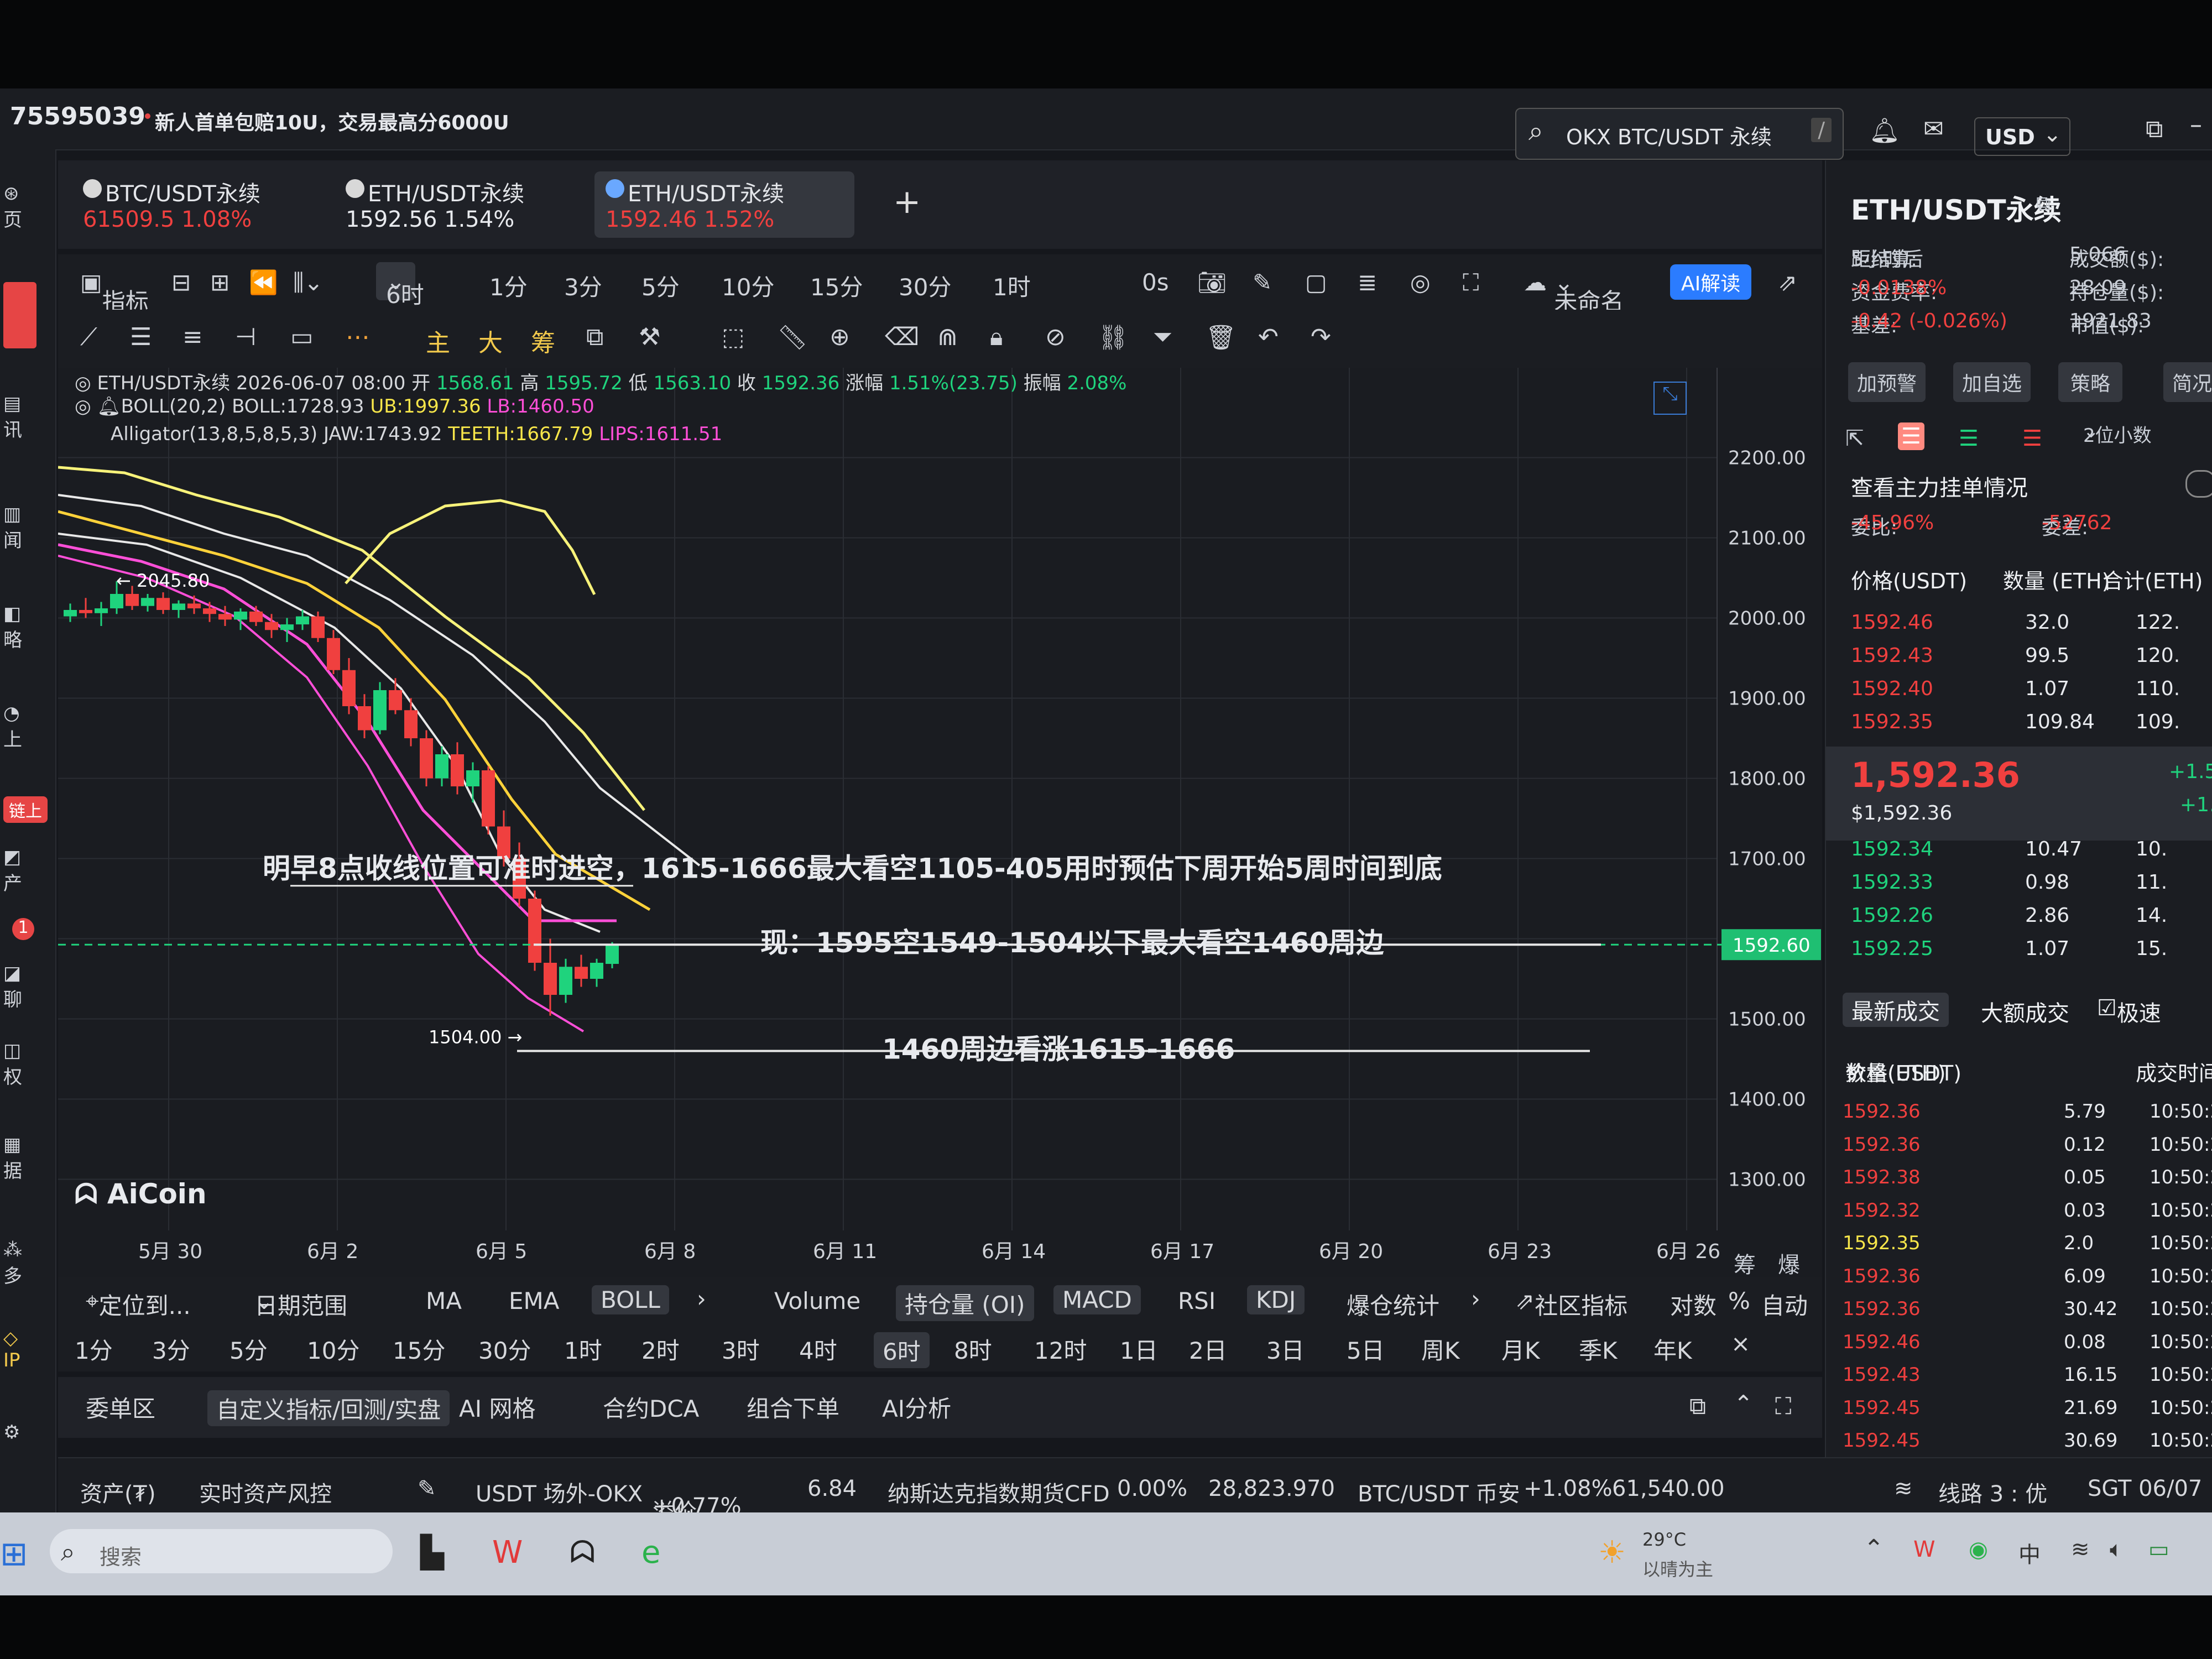 The image size is (2212, 1659). Describe the element at coordinates (1739, 1301) in the screenshot. I see `percent-toggle: %` at that location.